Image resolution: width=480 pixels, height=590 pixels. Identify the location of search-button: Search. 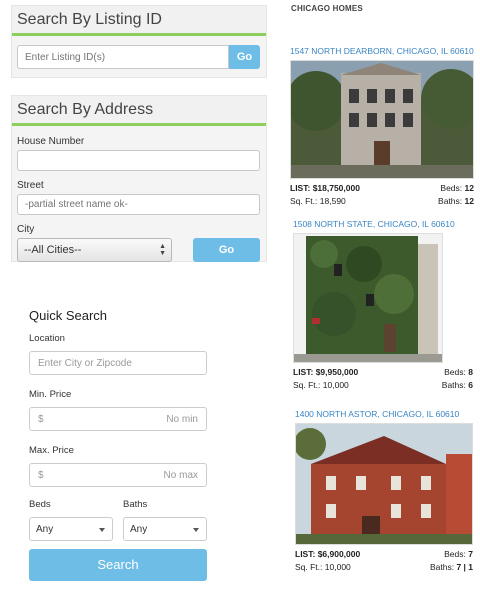
(118, 565).